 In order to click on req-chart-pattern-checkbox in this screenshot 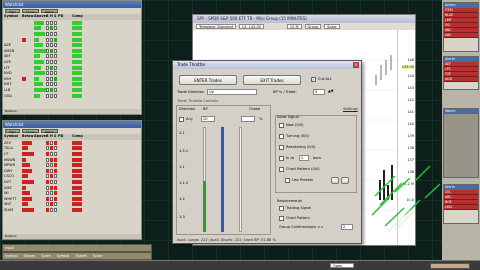, I will do `click(281, 218)`.